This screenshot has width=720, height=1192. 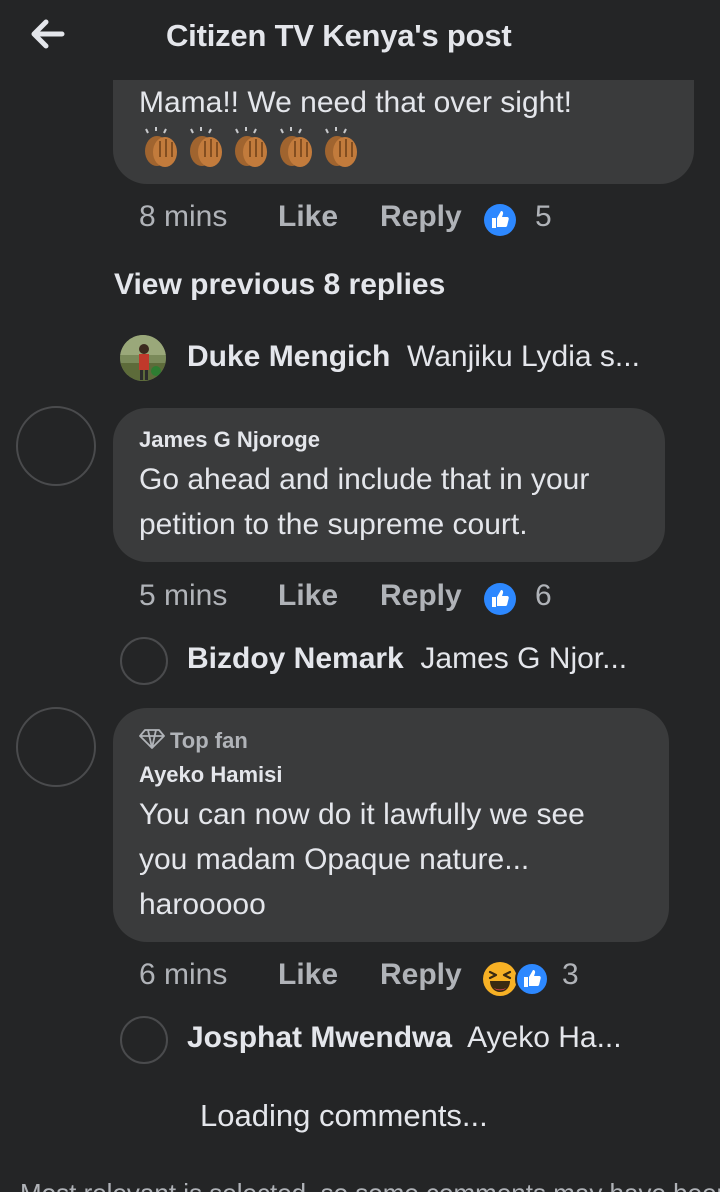 I want to click on comment-author: James G Njoroge, so click(x=229, y=440).